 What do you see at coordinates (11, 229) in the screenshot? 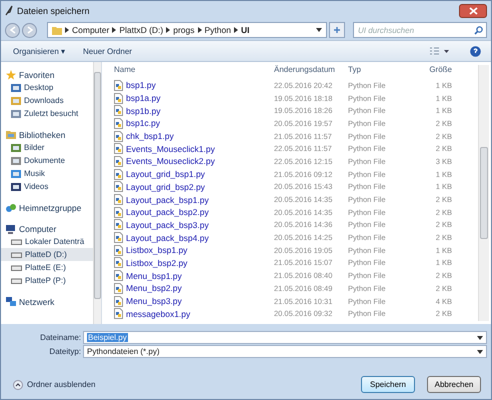
I see `computer-icon` at bounding box center [11, 229].